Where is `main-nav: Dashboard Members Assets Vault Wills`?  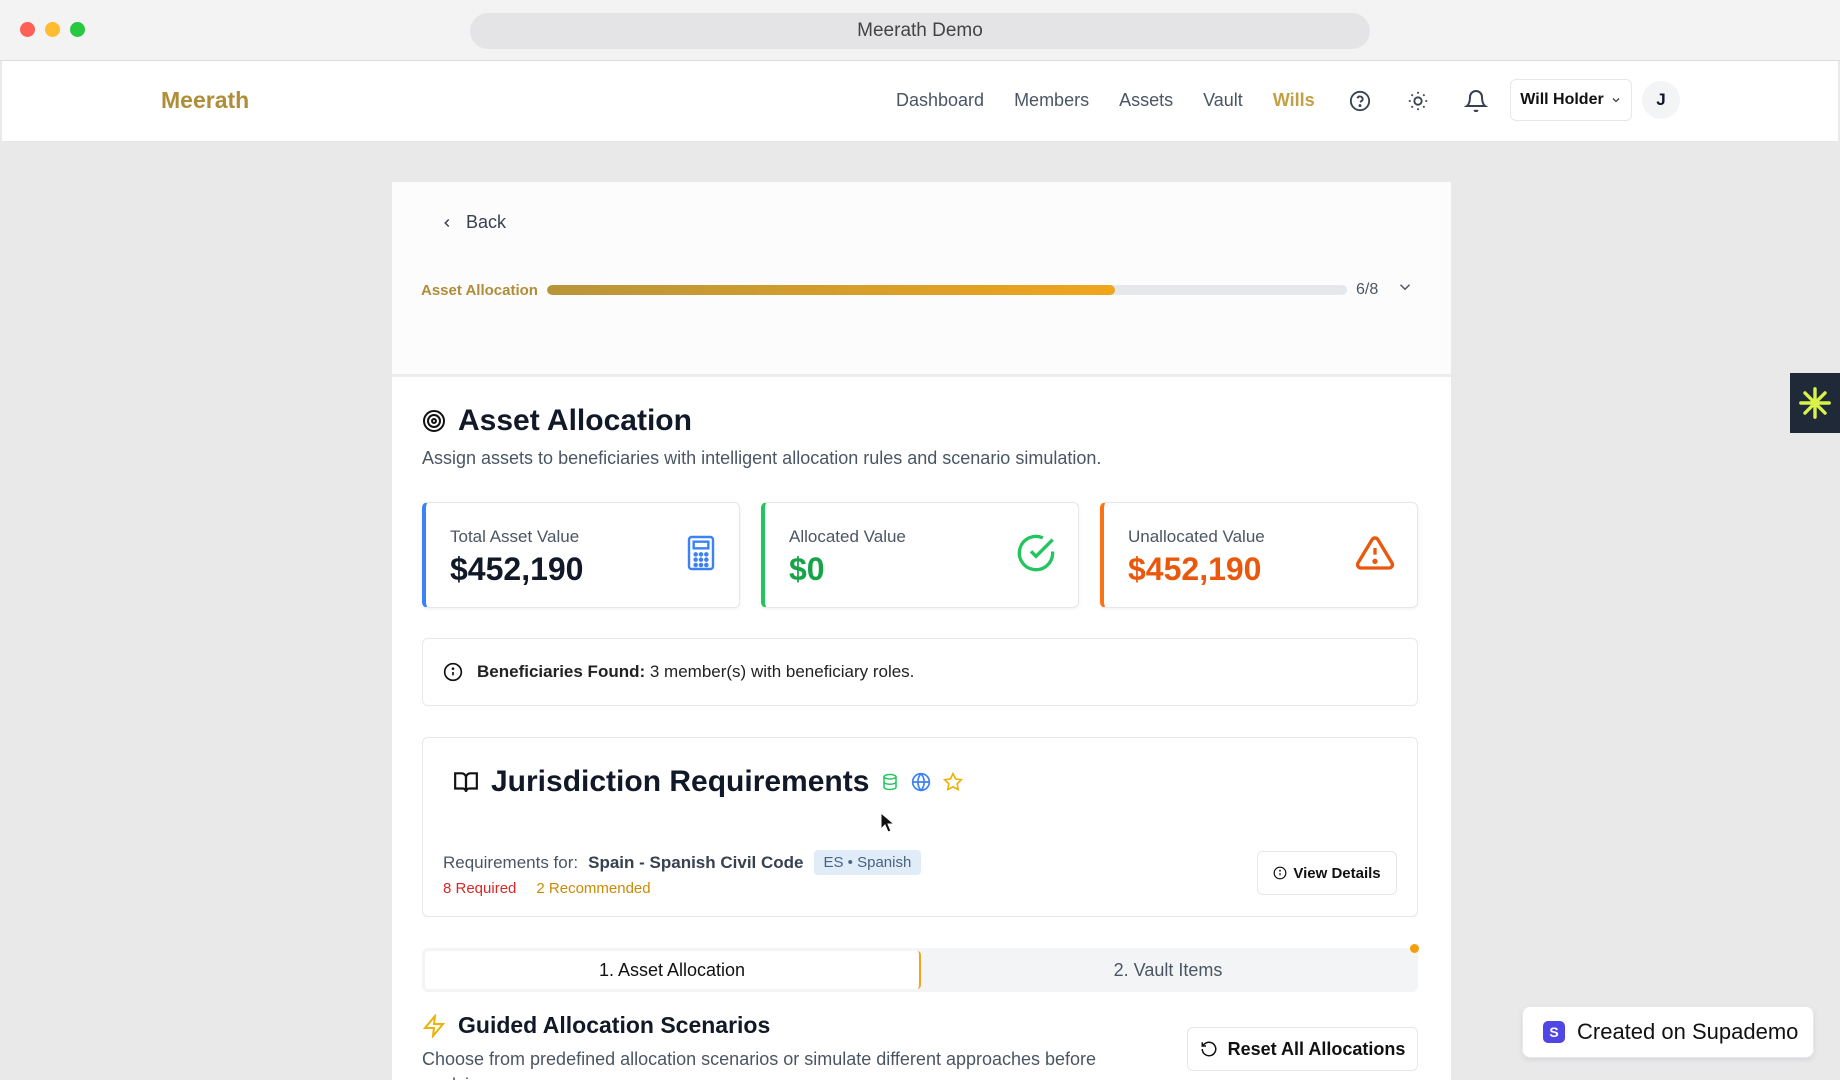 main-nav: Dashboard Members Assets Vault Wills is located at coordinates (1105, 100).